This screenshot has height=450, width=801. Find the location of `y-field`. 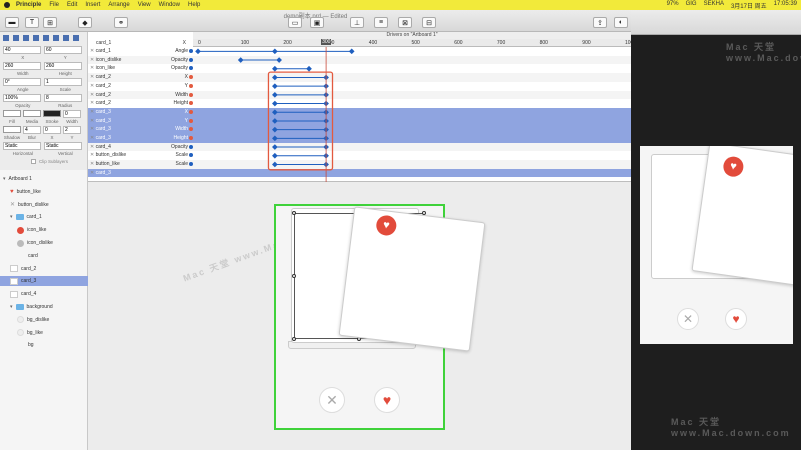

y-field is located at coordinates (63, 50).